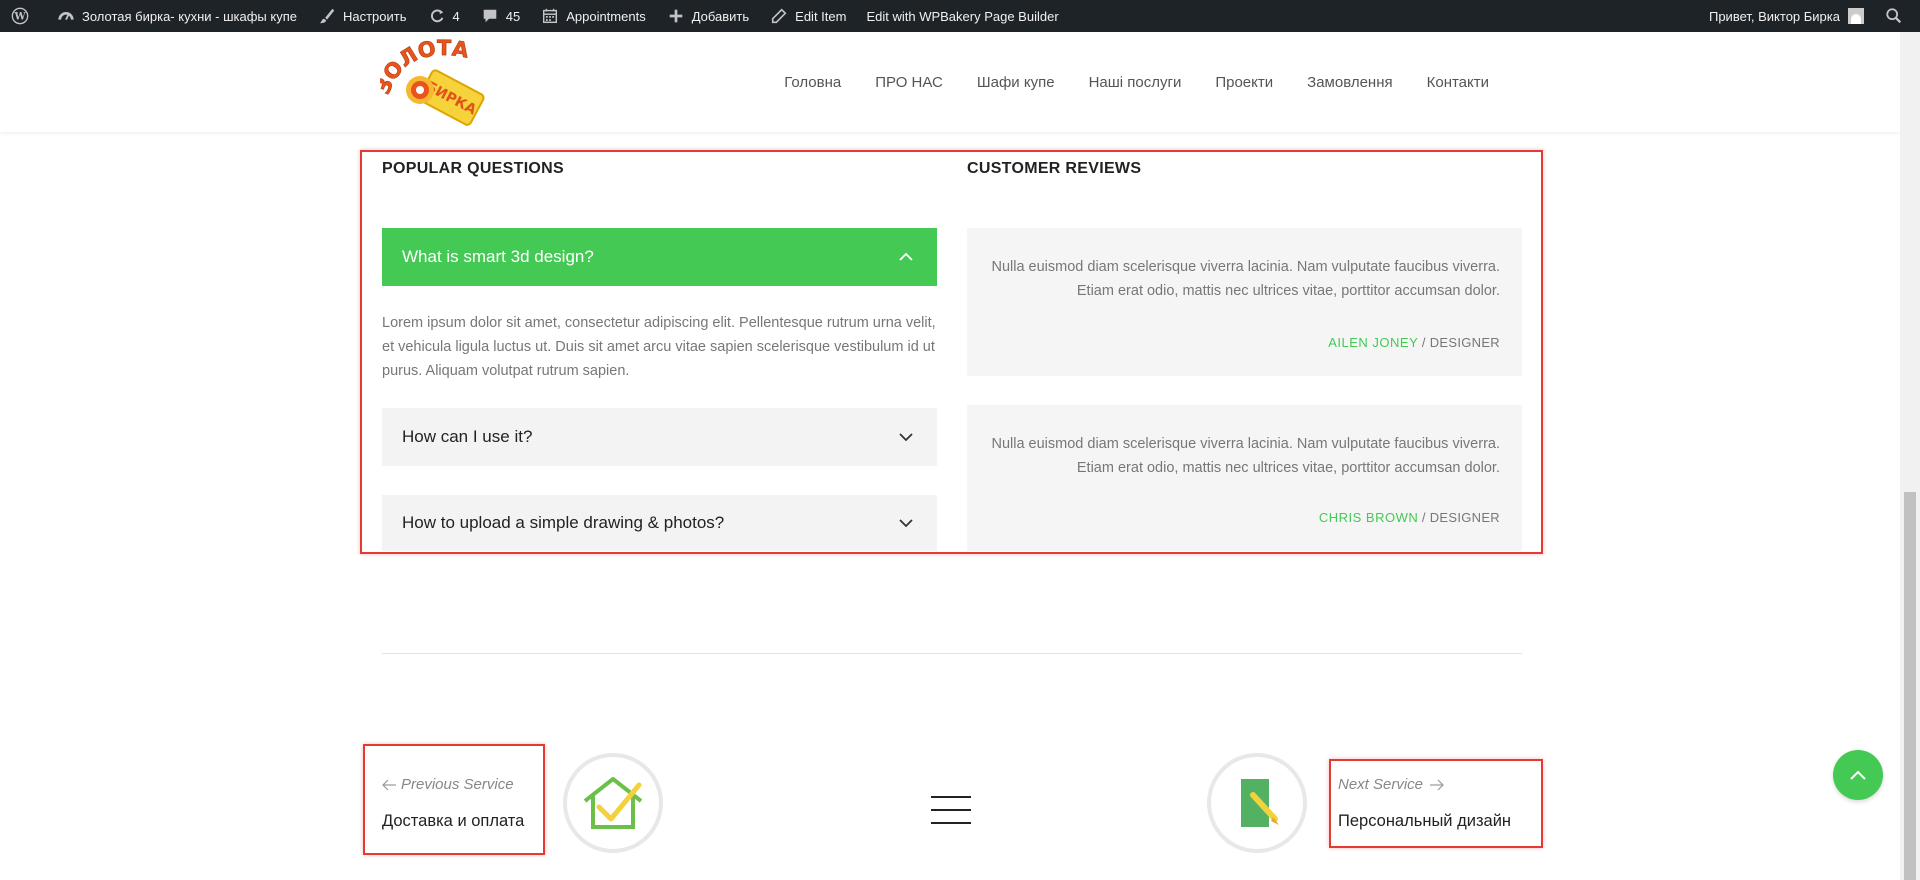  Describe the element at coordinates (563, 522) in the screenshot. I see `faq-question: How to upload a simple drawing & photos?` at that location.